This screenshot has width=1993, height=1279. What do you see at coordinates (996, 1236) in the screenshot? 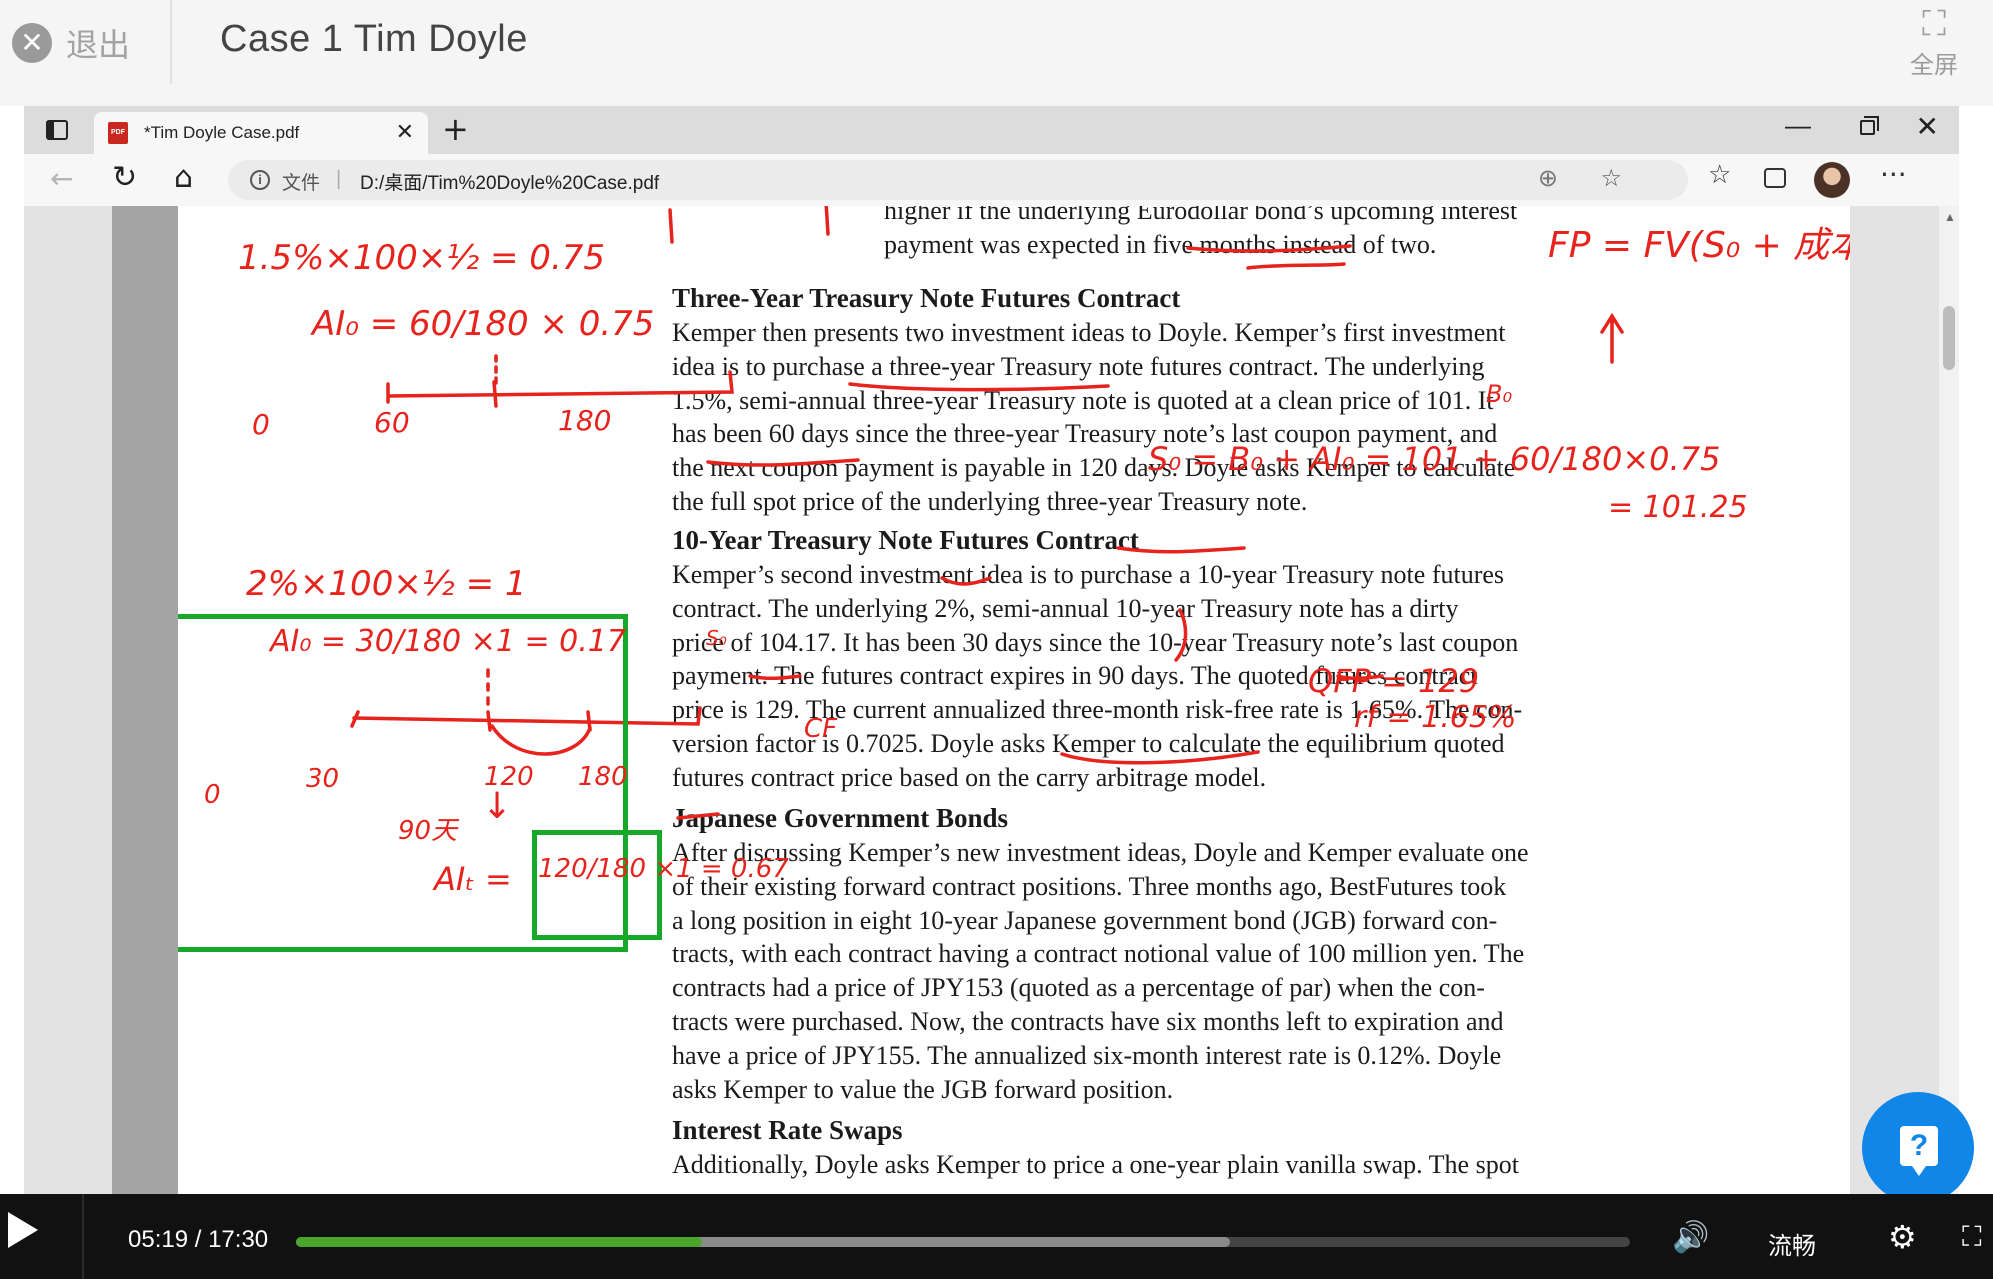
I see `video-controls: 05:19 / 17:30 🔊 流畅 ⚙ ⛶` at bounding box center [996, 1236].